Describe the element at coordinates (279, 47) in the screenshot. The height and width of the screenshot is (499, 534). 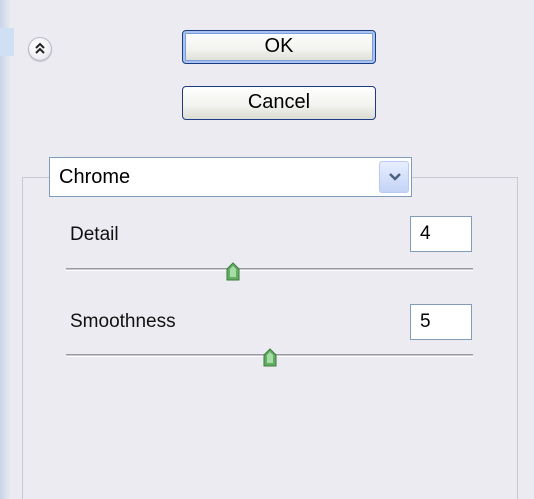
I see `ok-button: OK` at that location.